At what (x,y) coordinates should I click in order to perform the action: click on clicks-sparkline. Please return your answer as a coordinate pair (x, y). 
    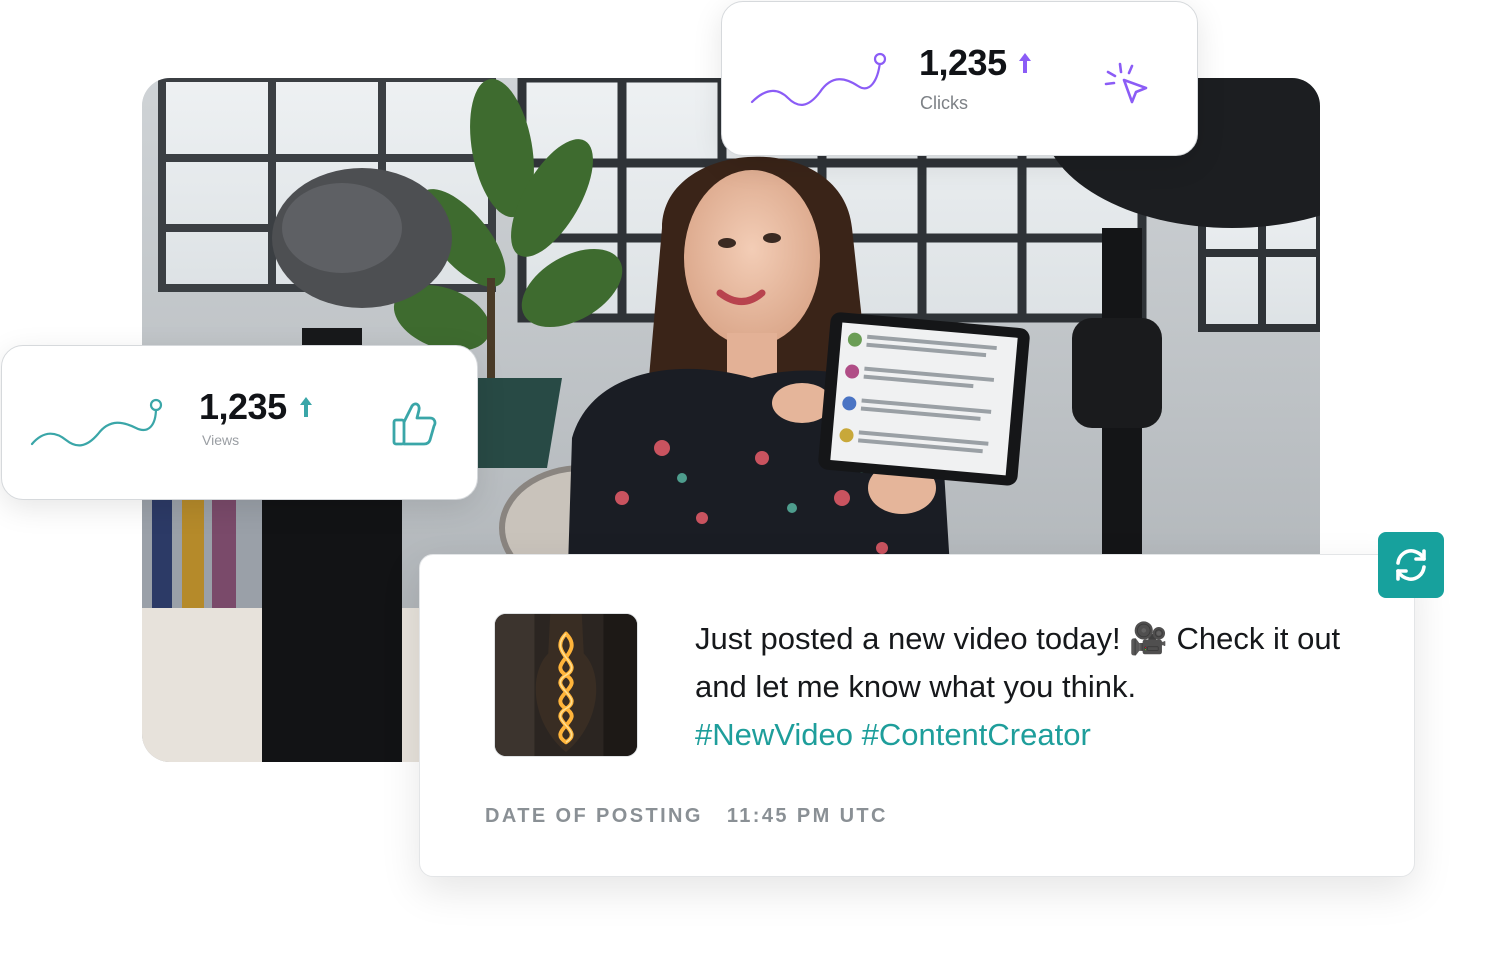
    Looking at the image, I should click on (818, 79).